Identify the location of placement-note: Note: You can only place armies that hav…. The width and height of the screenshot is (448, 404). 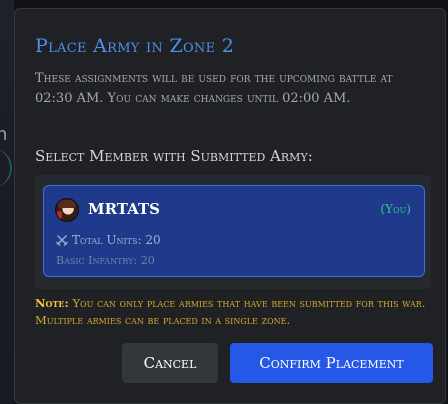
(233, 312).